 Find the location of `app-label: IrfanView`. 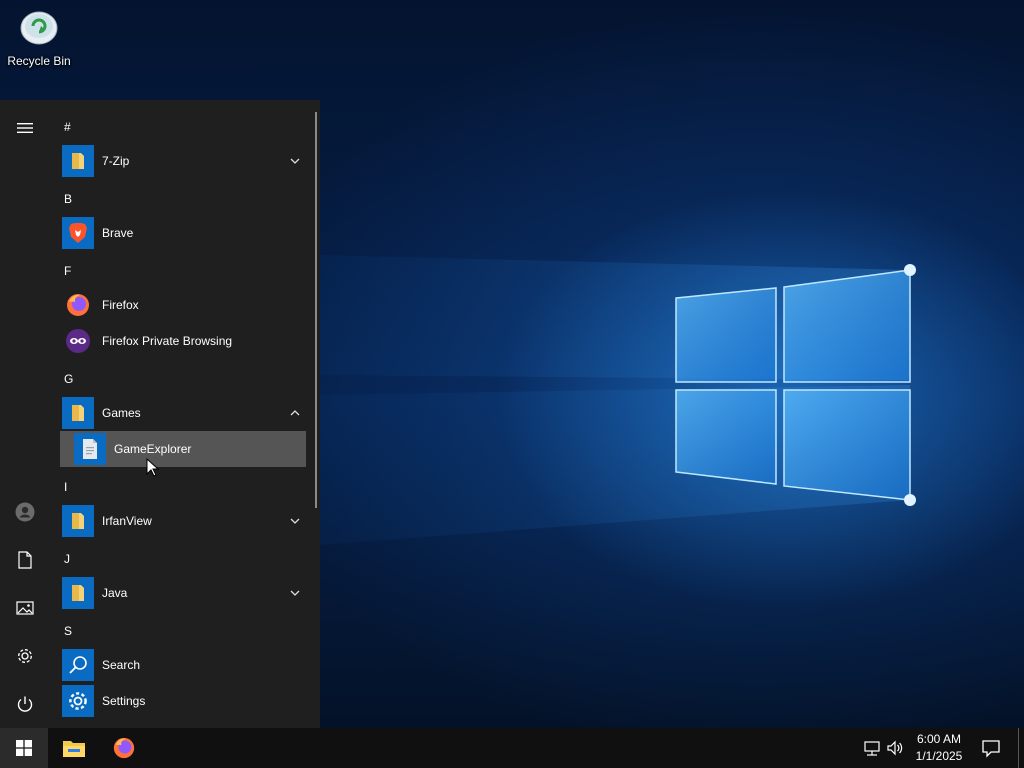

app-label: IrfanView is located at coordinates (127, 521).